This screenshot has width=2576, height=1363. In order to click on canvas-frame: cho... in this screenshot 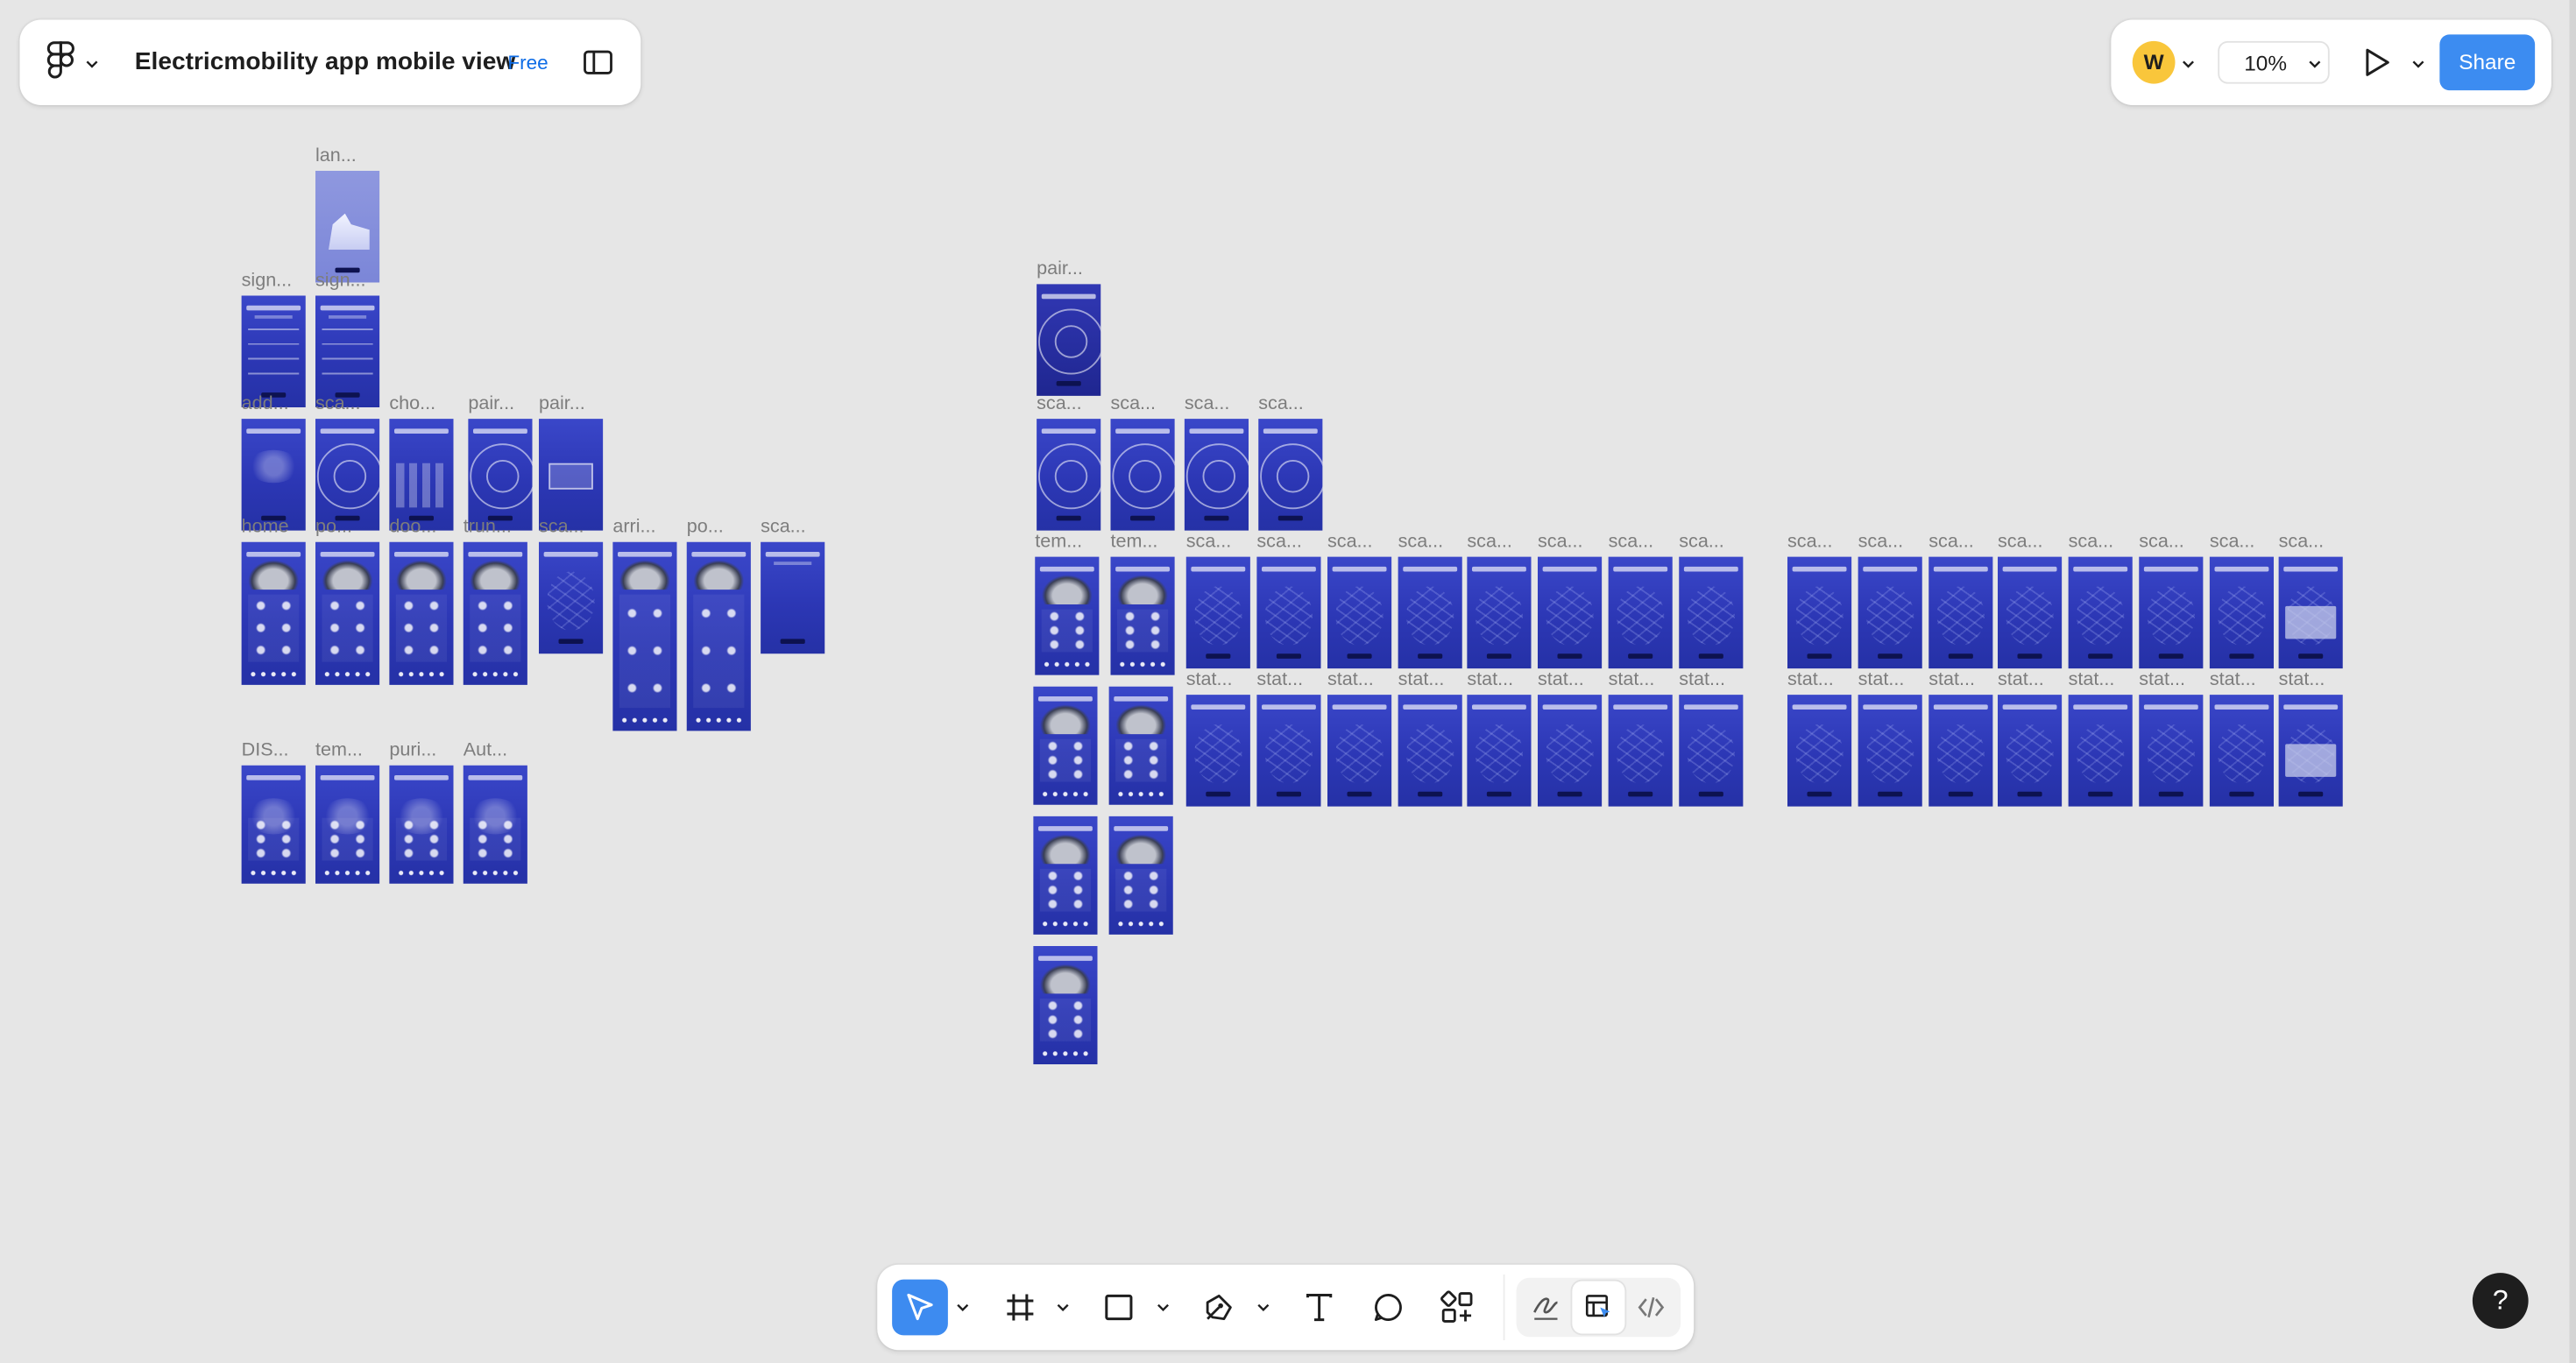, I will do `click(421, 462)`.